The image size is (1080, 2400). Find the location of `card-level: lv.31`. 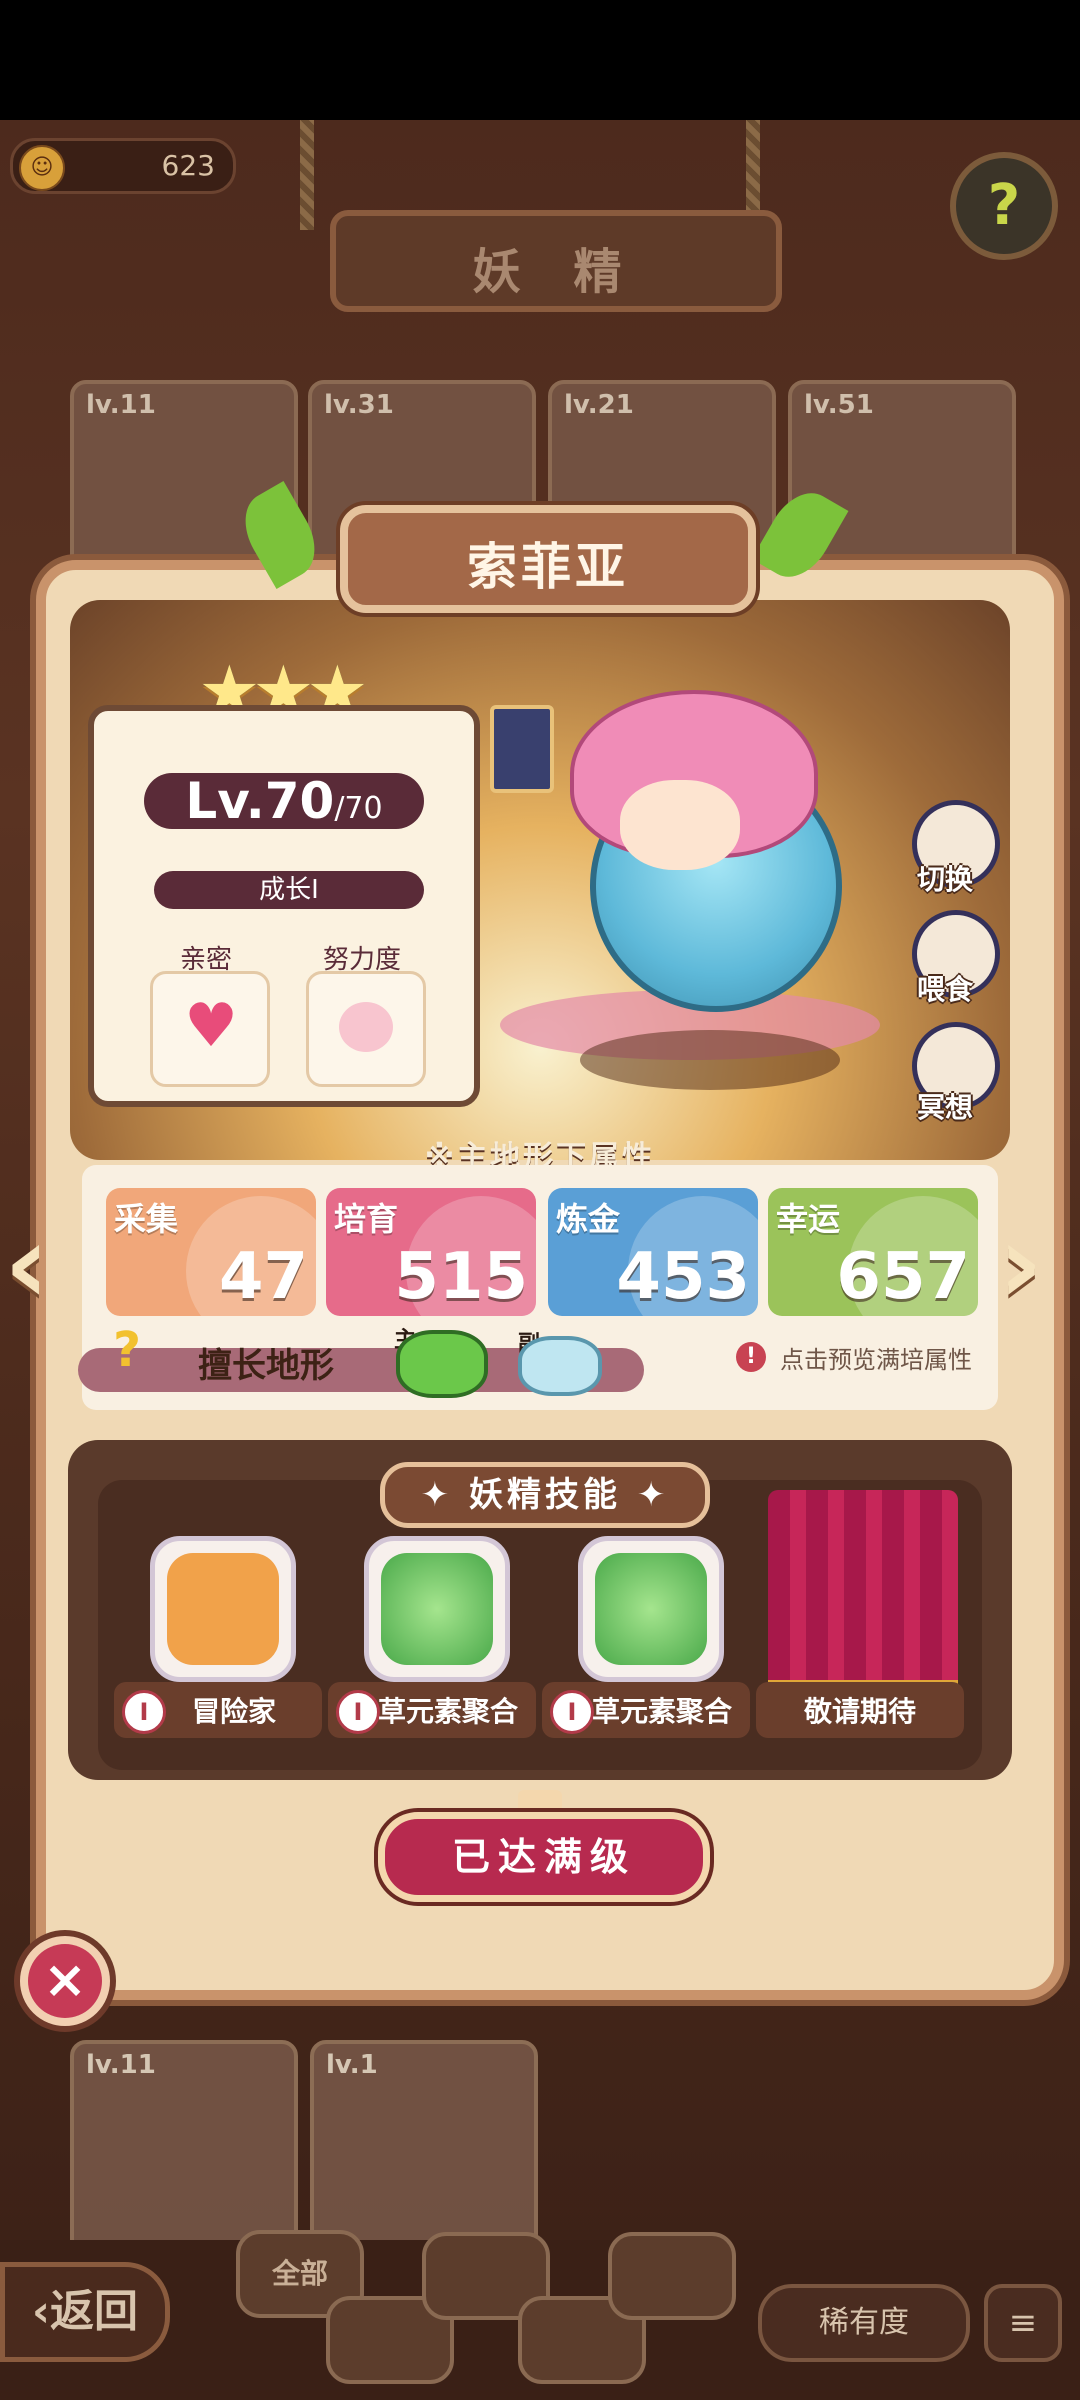

card-level: lv.31 is located at coordinates (359, 405).